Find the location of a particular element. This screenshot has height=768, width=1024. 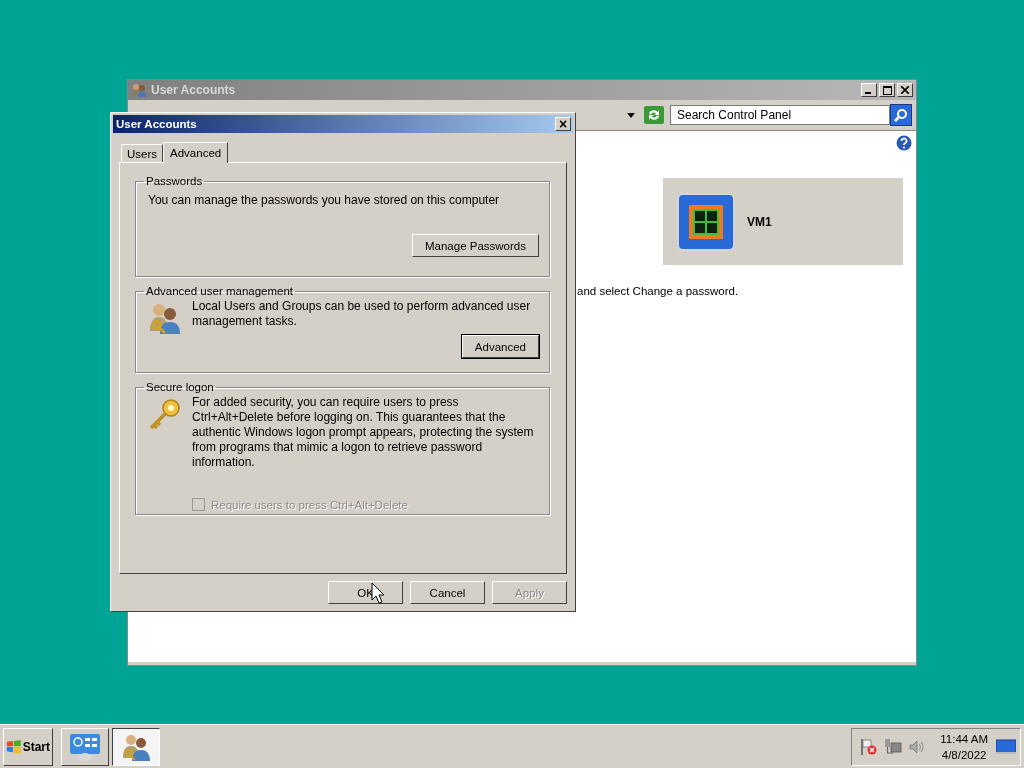

tab: Advanced is located at coordinates (196, 152).